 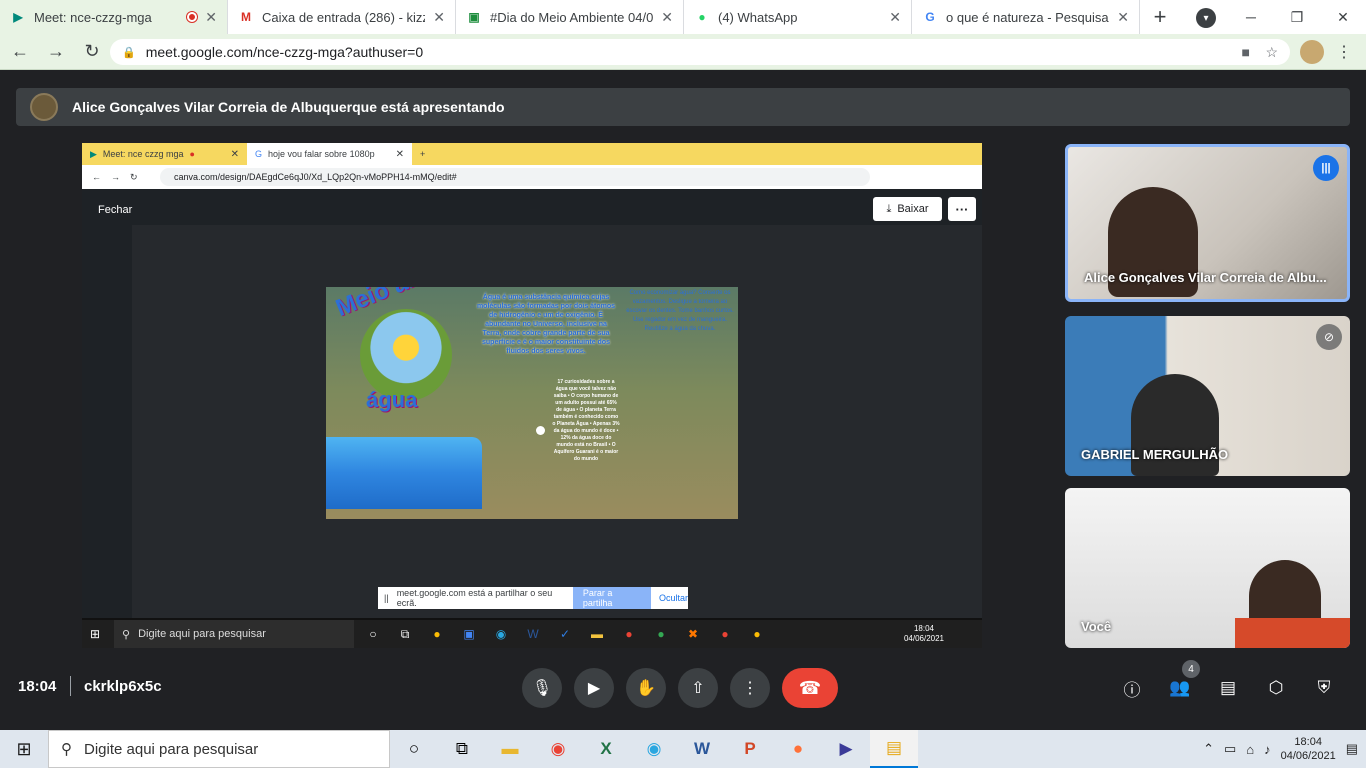 What do you see at coordinates (1308, 742) in the screenshot?
I see `taskbar-time: 18:04` at bounding box center [1308, 742].